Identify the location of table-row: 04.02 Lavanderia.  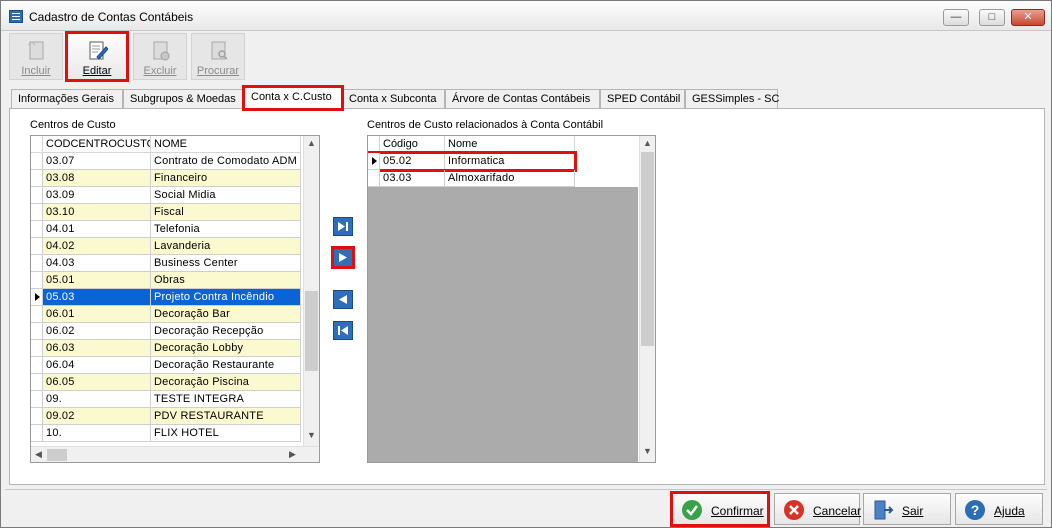
(166, 246).